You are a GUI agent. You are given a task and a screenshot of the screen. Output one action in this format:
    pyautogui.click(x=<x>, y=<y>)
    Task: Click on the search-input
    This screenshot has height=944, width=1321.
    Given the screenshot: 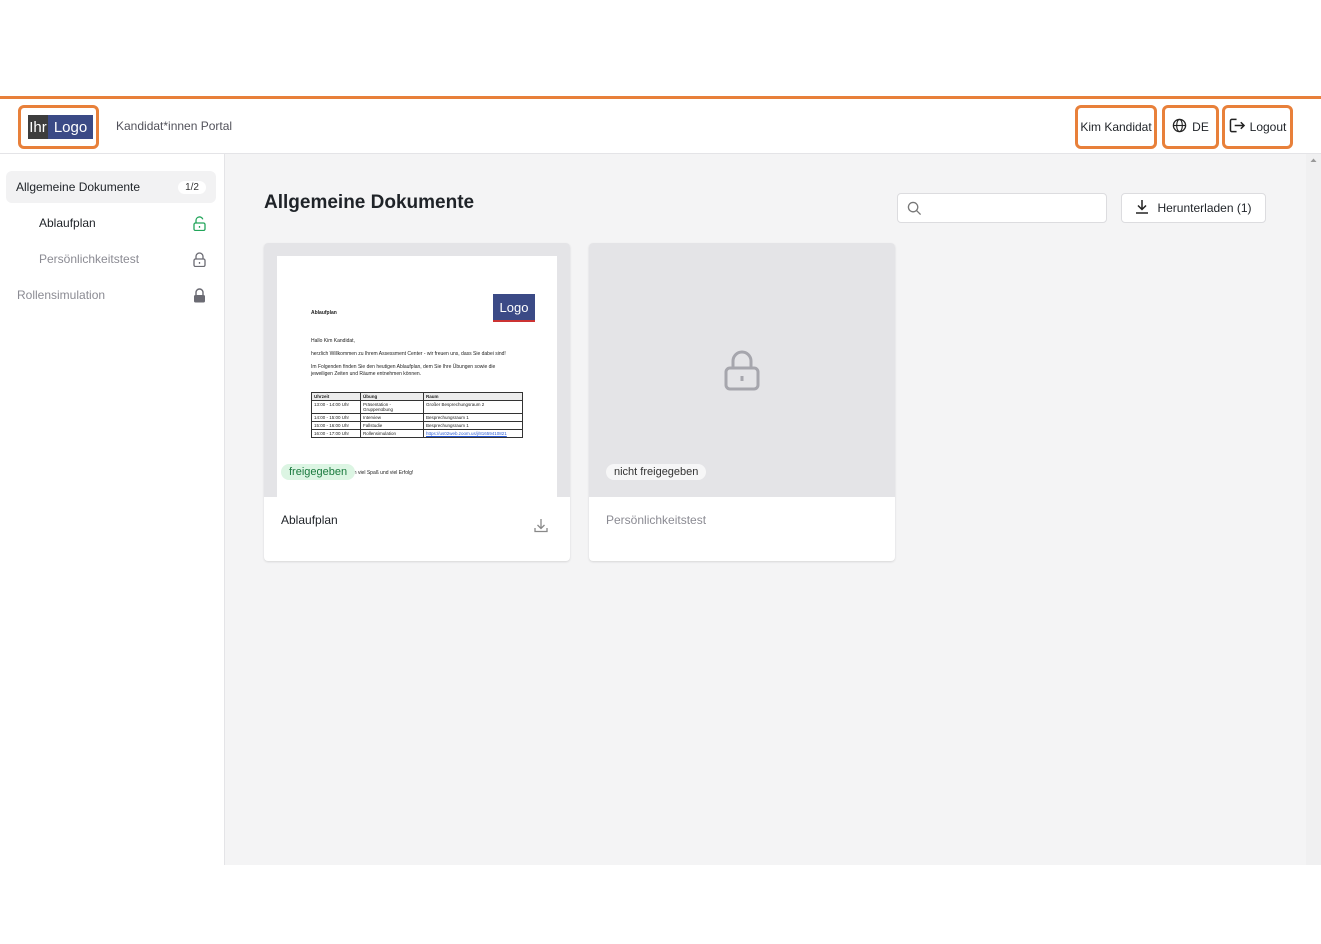 What is the action you would take?
    pyautogui.click(x=1016, y=209)
    